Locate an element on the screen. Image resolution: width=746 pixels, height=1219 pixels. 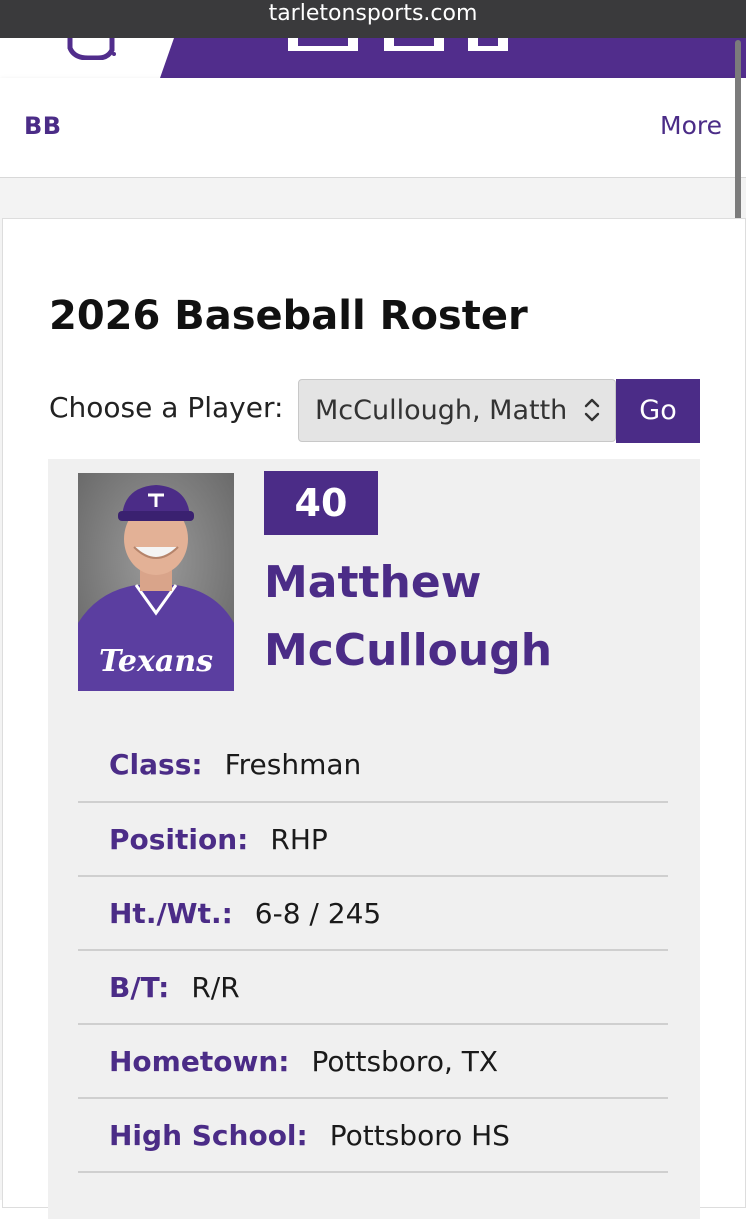
player-select-value: McCullough, Matthew is located at coordinates (441, 410).